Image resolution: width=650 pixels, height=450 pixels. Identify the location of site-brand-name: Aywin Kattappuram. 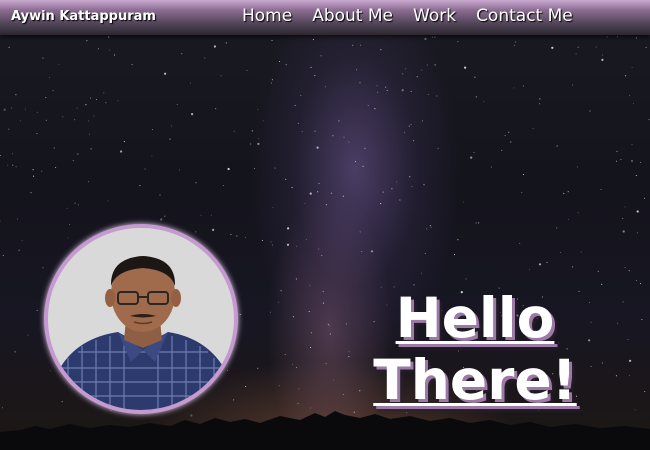
(83, 16).